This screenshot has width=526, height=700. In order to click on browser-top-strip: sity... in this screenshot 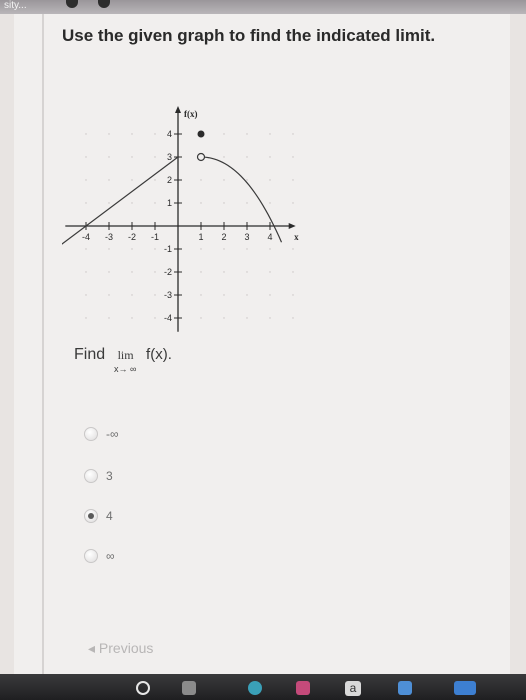, I will do `click(263, 7)`.